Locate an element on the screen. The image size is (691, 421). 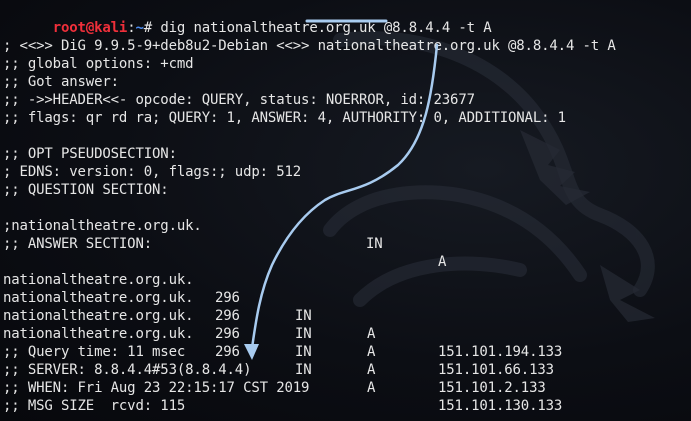
question-name: ;nationaltheatre.org.uk. is located at coordinates (102, 226).